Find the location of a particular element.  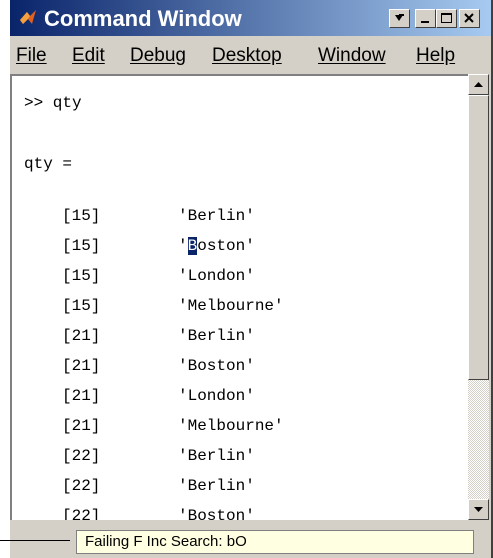

arrow-up-icon is located at coordinates (478, 84).